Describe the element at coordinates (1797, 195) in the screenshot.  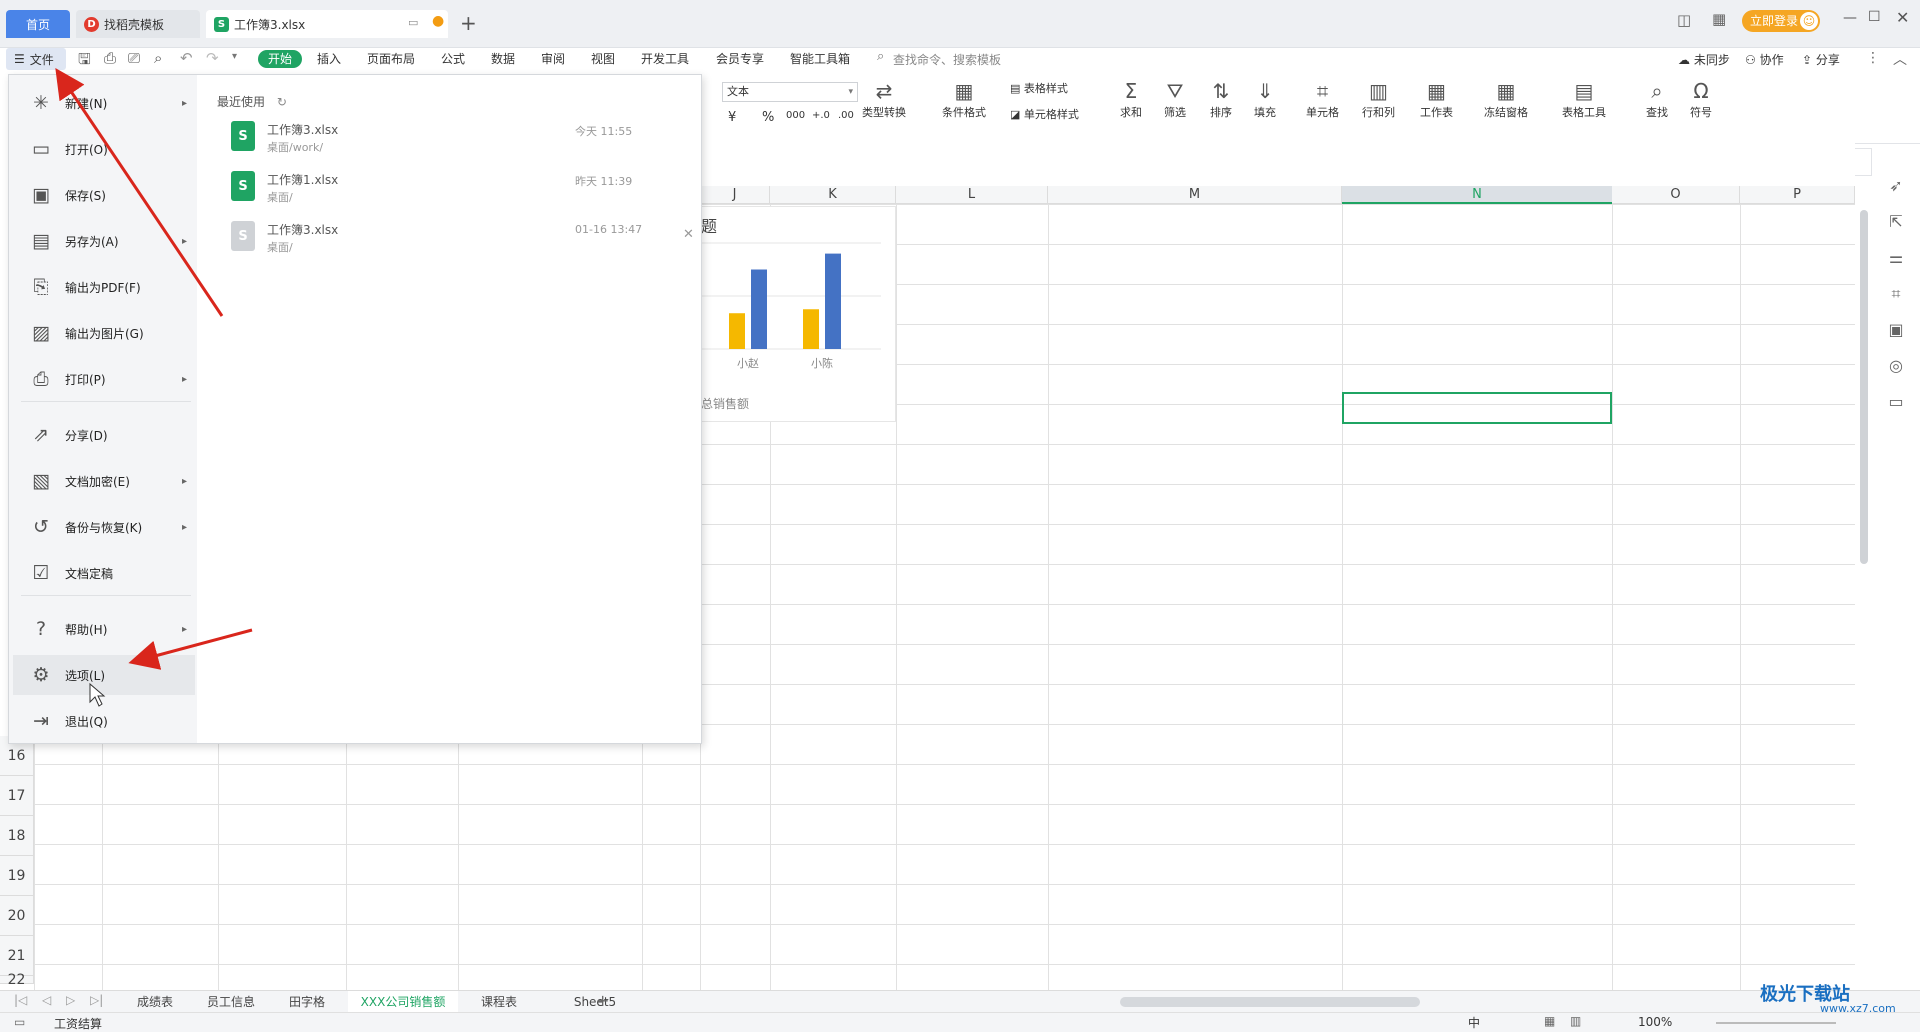
I see `column-header-p: P` at that location.